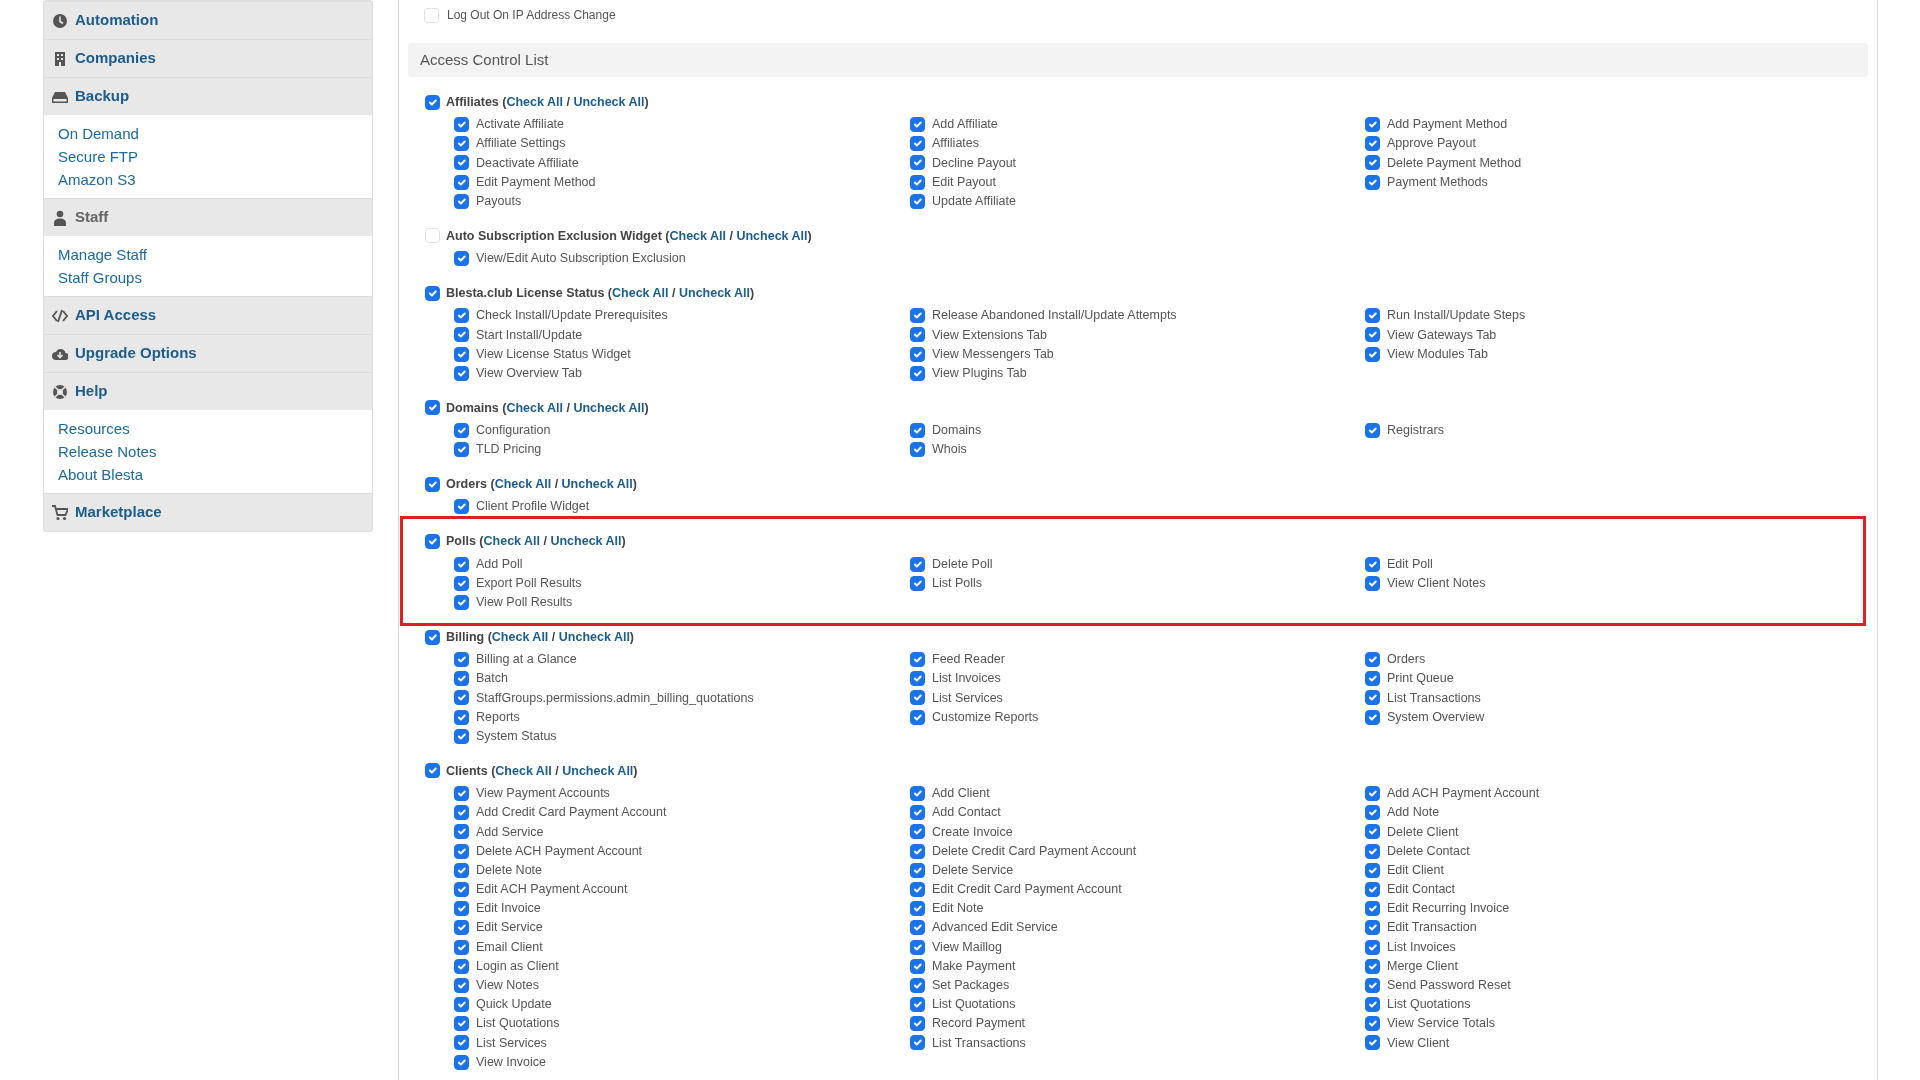 This screenshot has height=1080, width=1920. I want to click on sidebar-link: About Blesta, so click(101, 474).